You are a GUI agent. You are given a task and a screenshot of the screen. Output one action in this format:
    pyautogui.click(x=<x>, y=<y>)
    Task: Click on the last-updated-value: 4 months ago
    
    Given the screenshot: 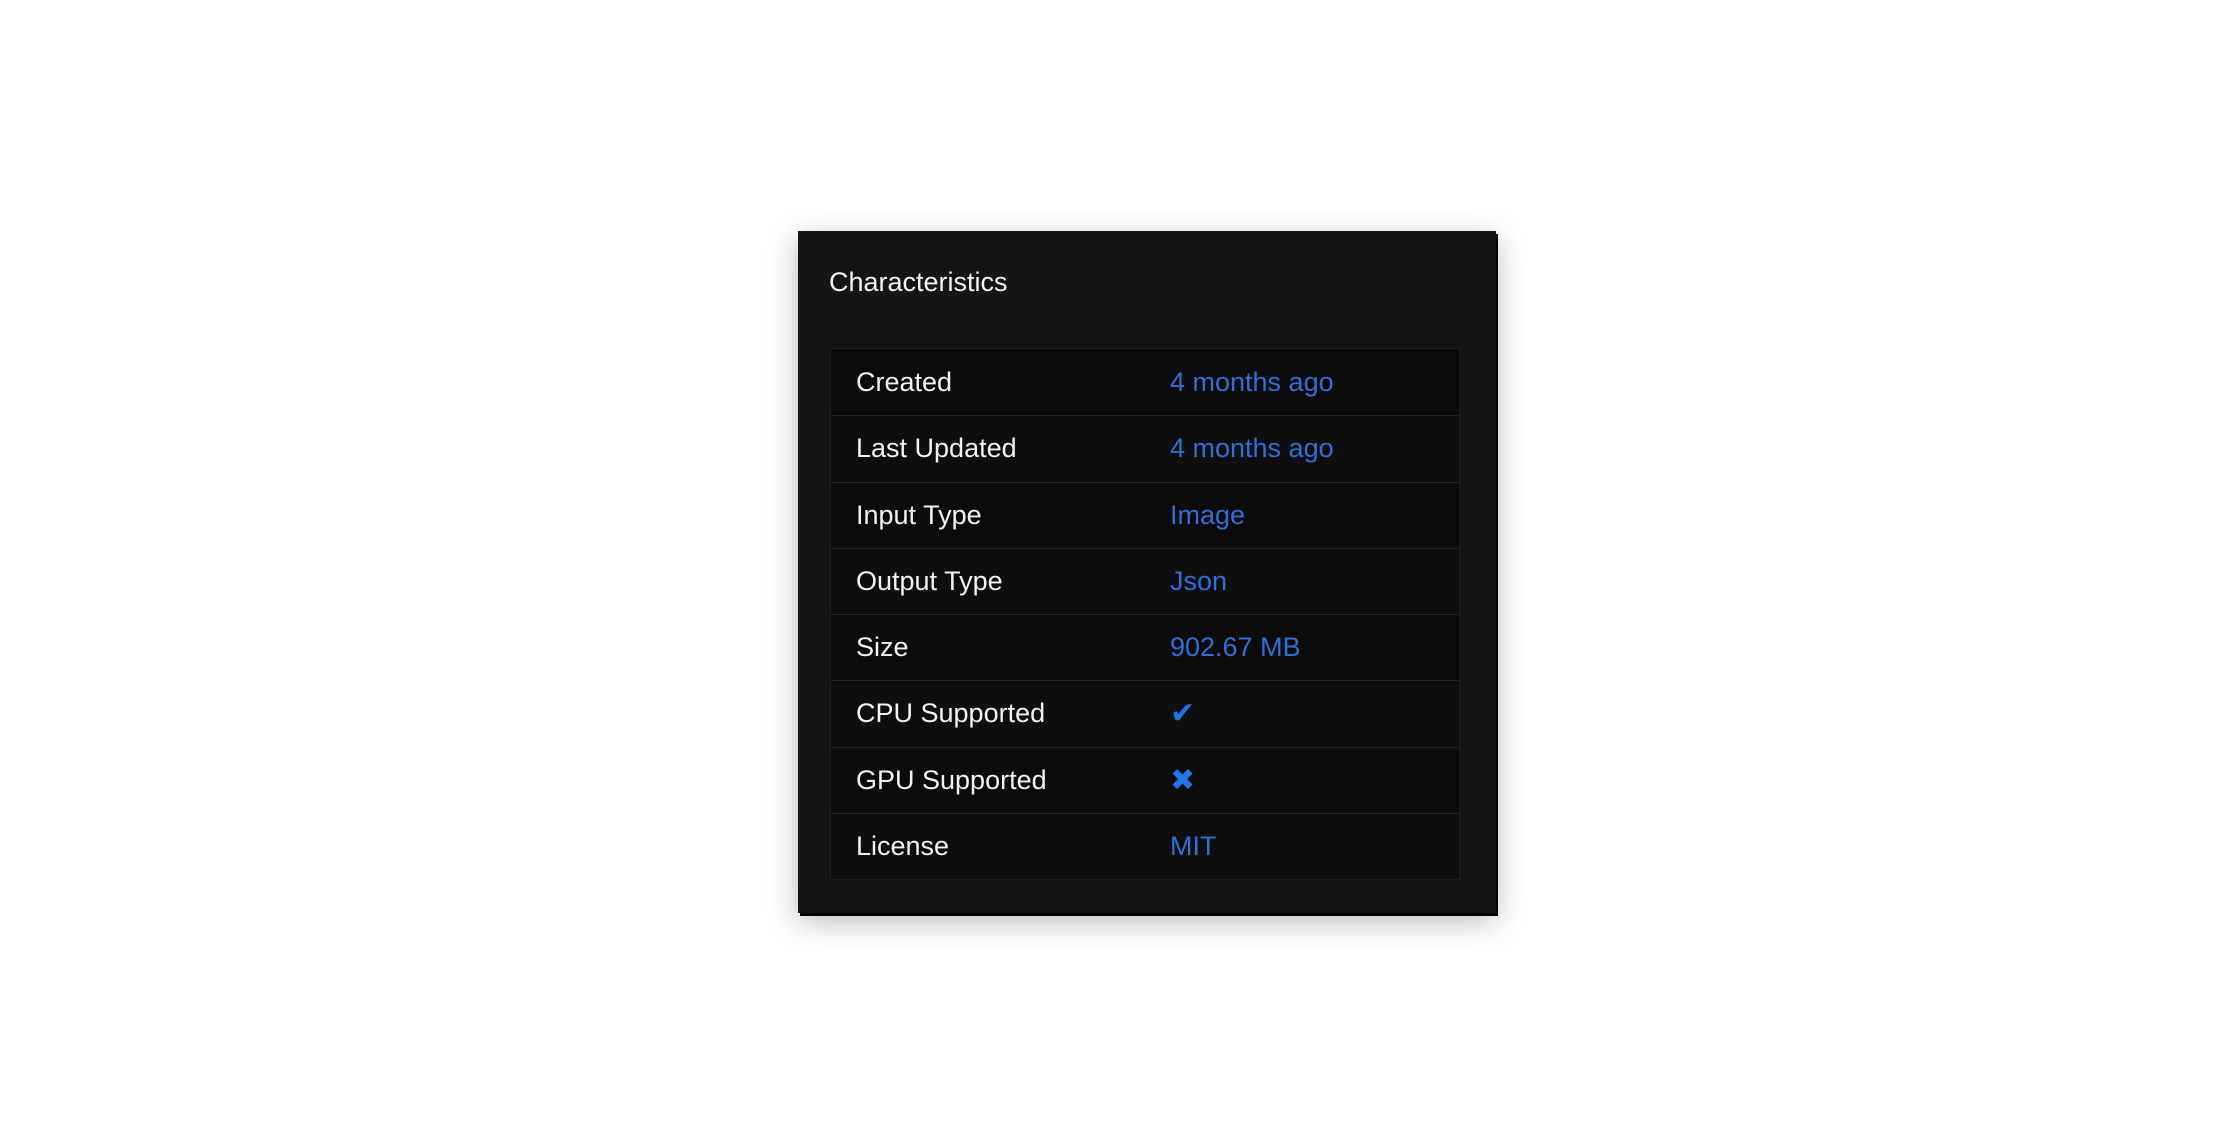 What is the action you would take?
    pyautogui.click(x=1252, y=448)
    